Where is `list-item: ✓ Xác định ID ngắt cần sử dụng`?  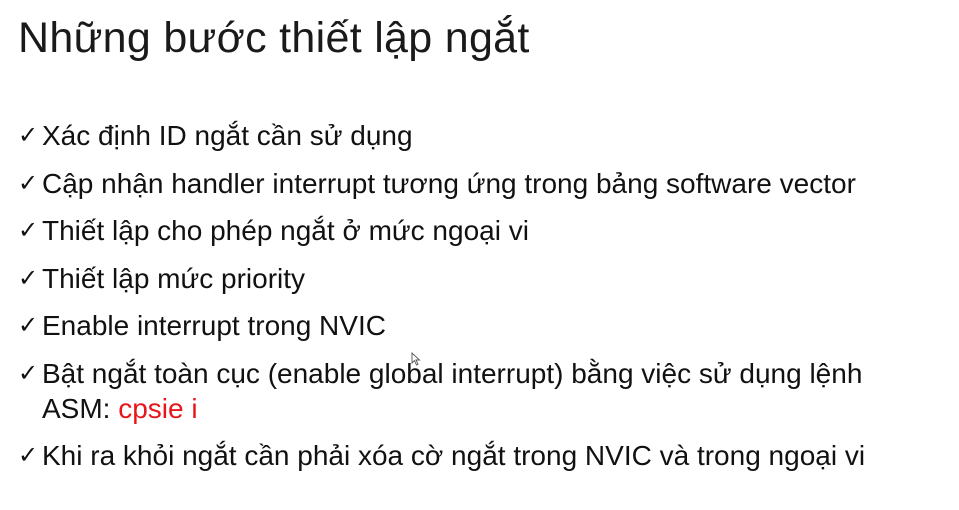 list-item: ✓ Xác định ID ngắt cần sử dụng is located at coordinates (485, 135).